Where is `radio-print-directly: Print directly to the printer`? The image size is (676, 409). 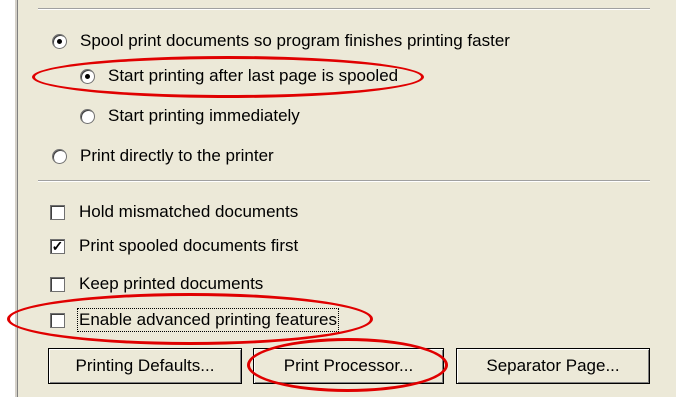
radio-print-directly: Print directly to the printer is located at coordinates (163, 156).